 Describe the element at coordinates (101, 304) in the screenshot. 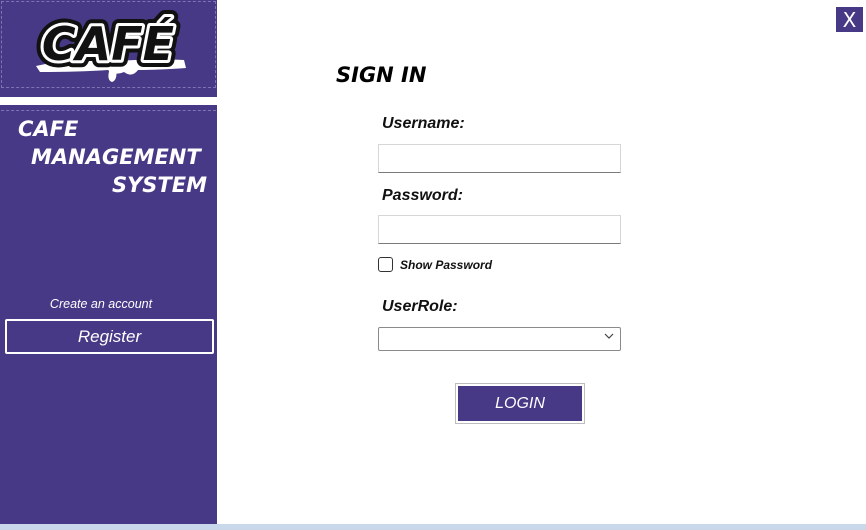

I see `create-account-label: Create an account` at that location.